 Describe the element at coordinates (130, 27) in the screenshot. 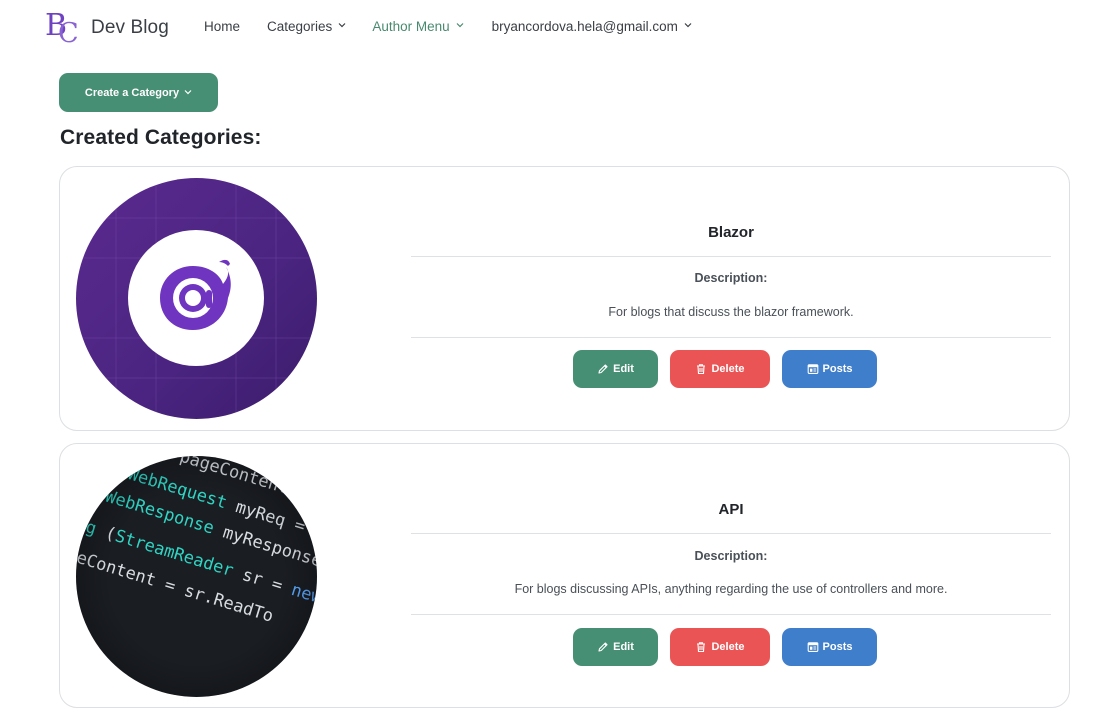

I see `brand-name: Dev Blog` at that location.